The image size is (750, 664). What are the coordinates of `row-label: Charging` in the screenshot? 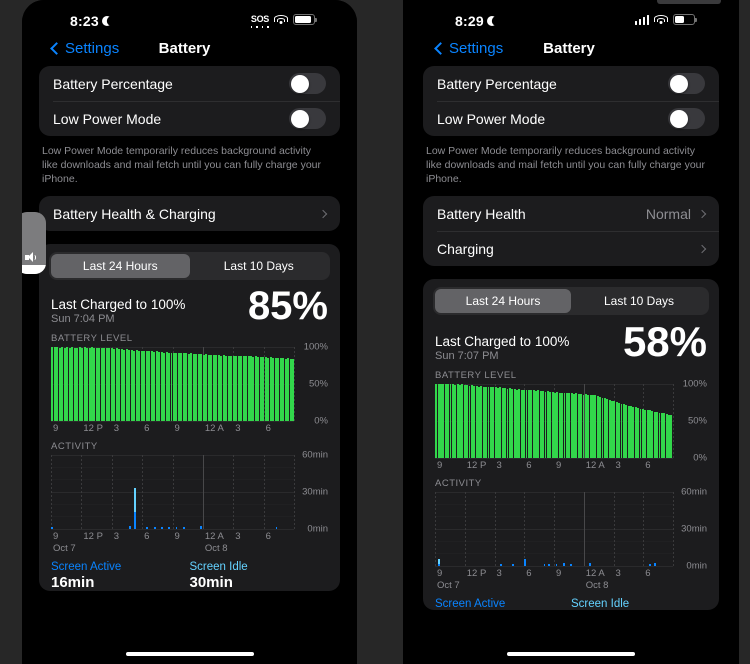 It's located at (465, 248).